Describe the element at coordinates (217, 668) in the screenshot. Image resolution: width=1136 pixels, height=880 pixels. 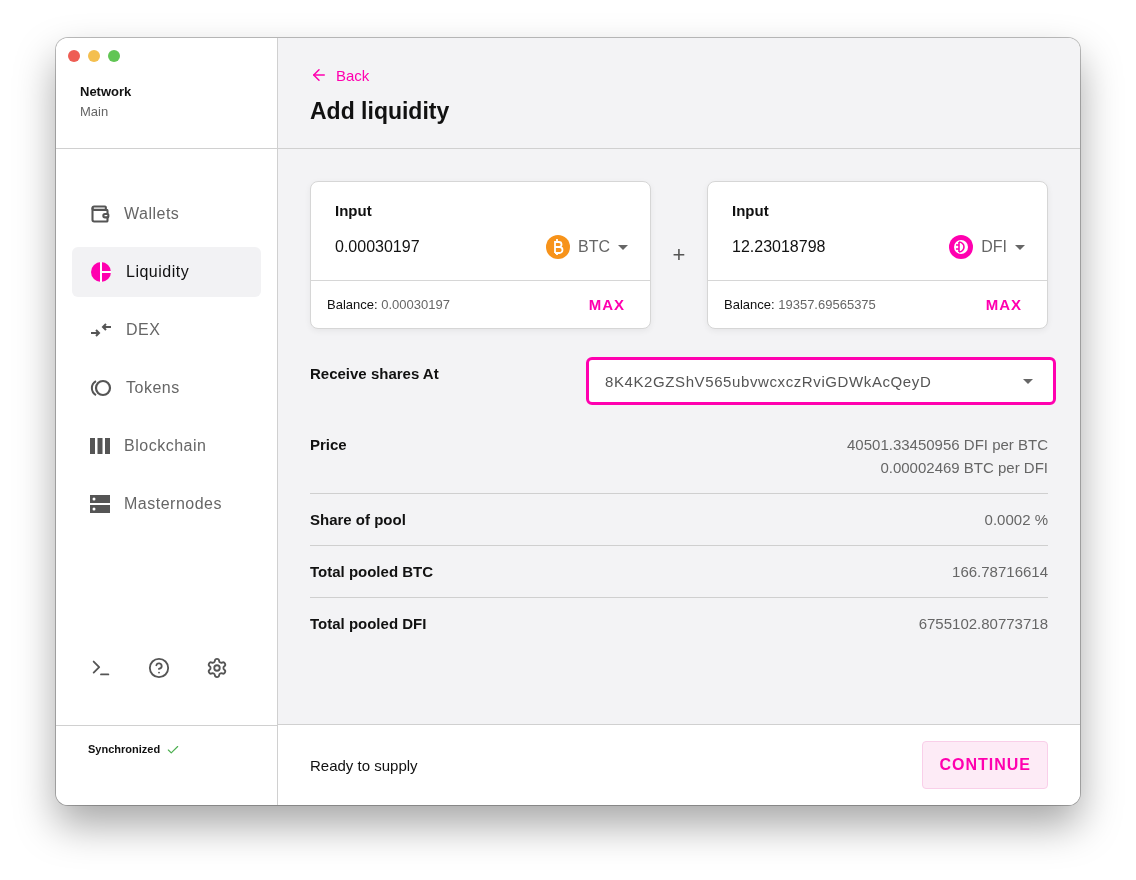
I see `settings-icon` at that location.